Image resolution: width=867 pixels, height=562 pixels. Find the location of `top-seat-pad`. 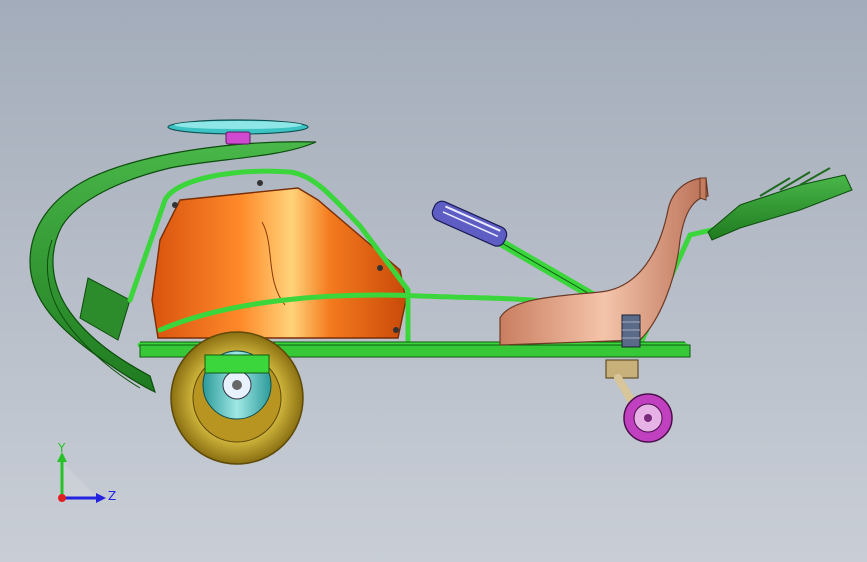

top-seat-pad is located at coordinates (238, 132).